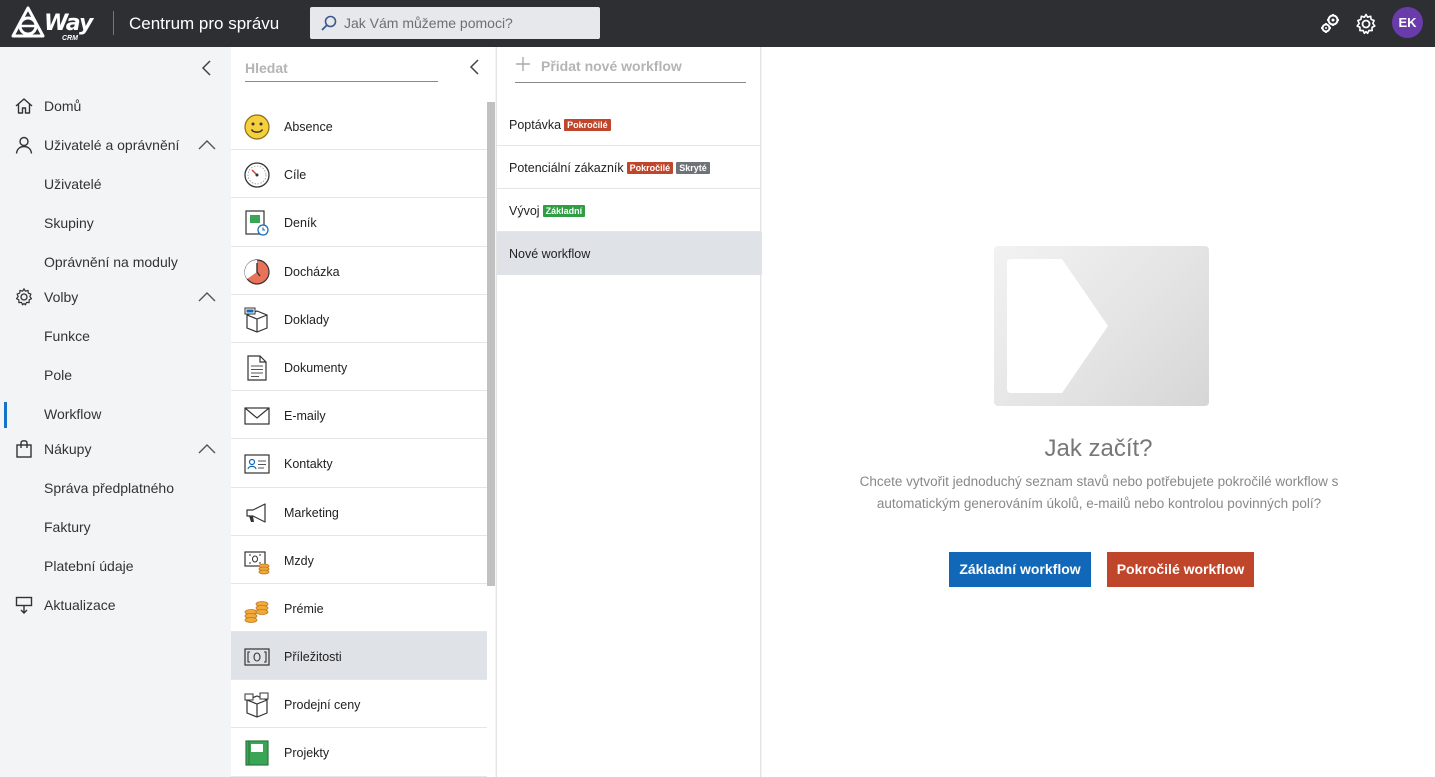 This screenshot has width=1435, height=777. I want to click on nav-label: Domů, so click(63, 106).